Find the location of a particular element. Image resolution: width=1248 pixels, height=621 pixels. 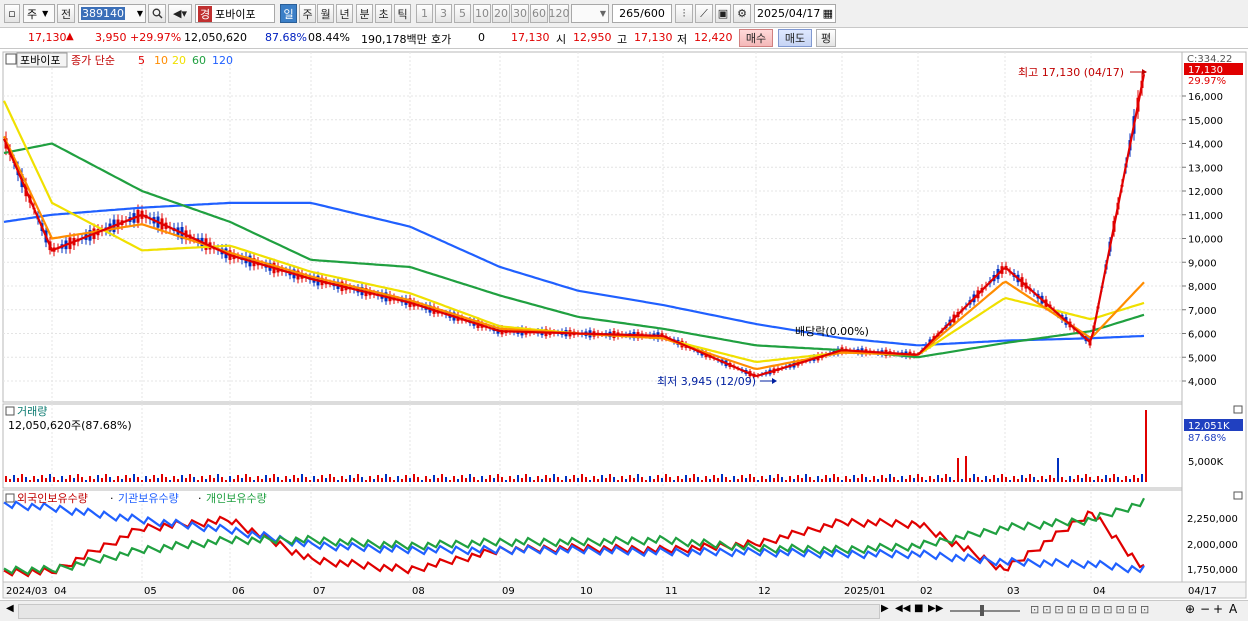

gear-icon: ⚙ is located at coordinates (742, 13).